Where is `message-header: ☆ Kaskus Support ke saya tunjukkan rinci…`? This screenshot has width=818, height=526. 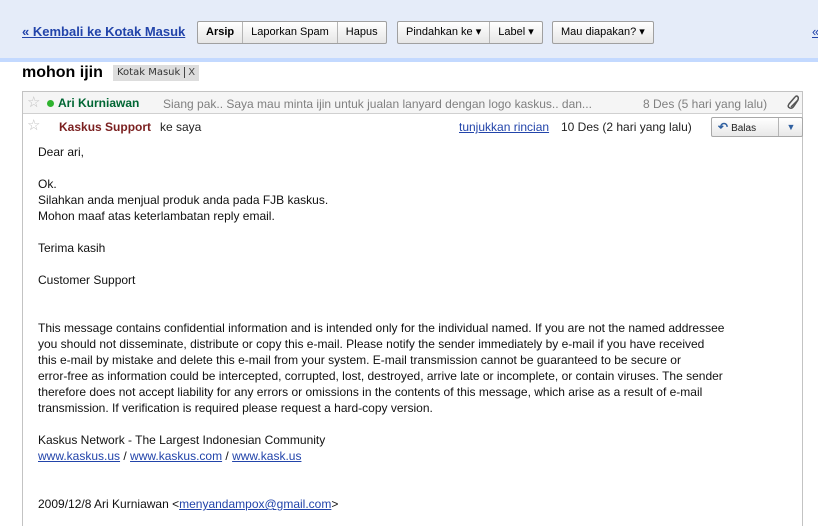
message-header: ☆ Kaskus Support ke saya tunjukkan rinci… is located at coordinates (413, 126).